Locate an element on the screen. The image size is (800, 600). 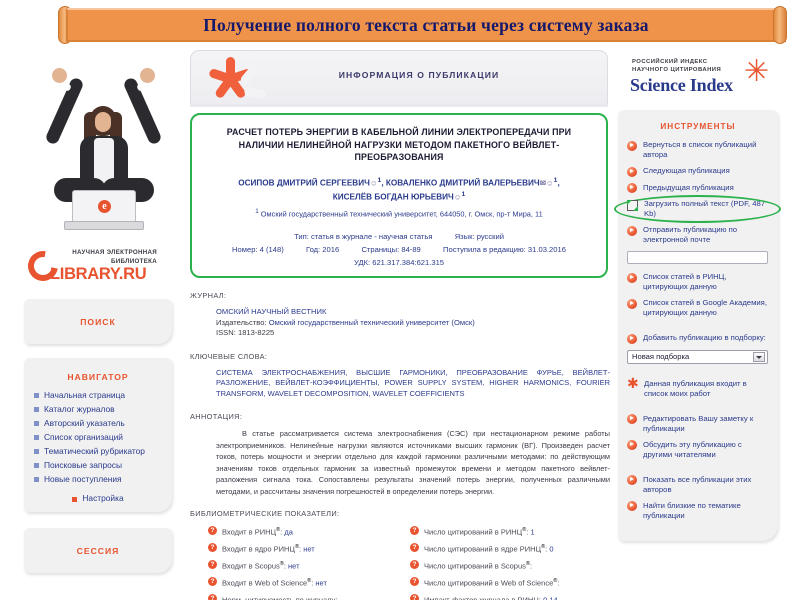
year-value: 2016 is located at coordinates (331, 250).